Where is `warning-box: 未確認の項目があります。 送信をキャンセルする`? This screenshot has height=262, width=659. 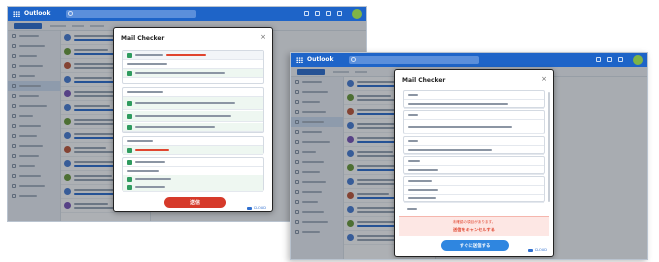 warning-box: 未確認の項目があります。 送信をキャンセルする is located at coordinates (474, 226).